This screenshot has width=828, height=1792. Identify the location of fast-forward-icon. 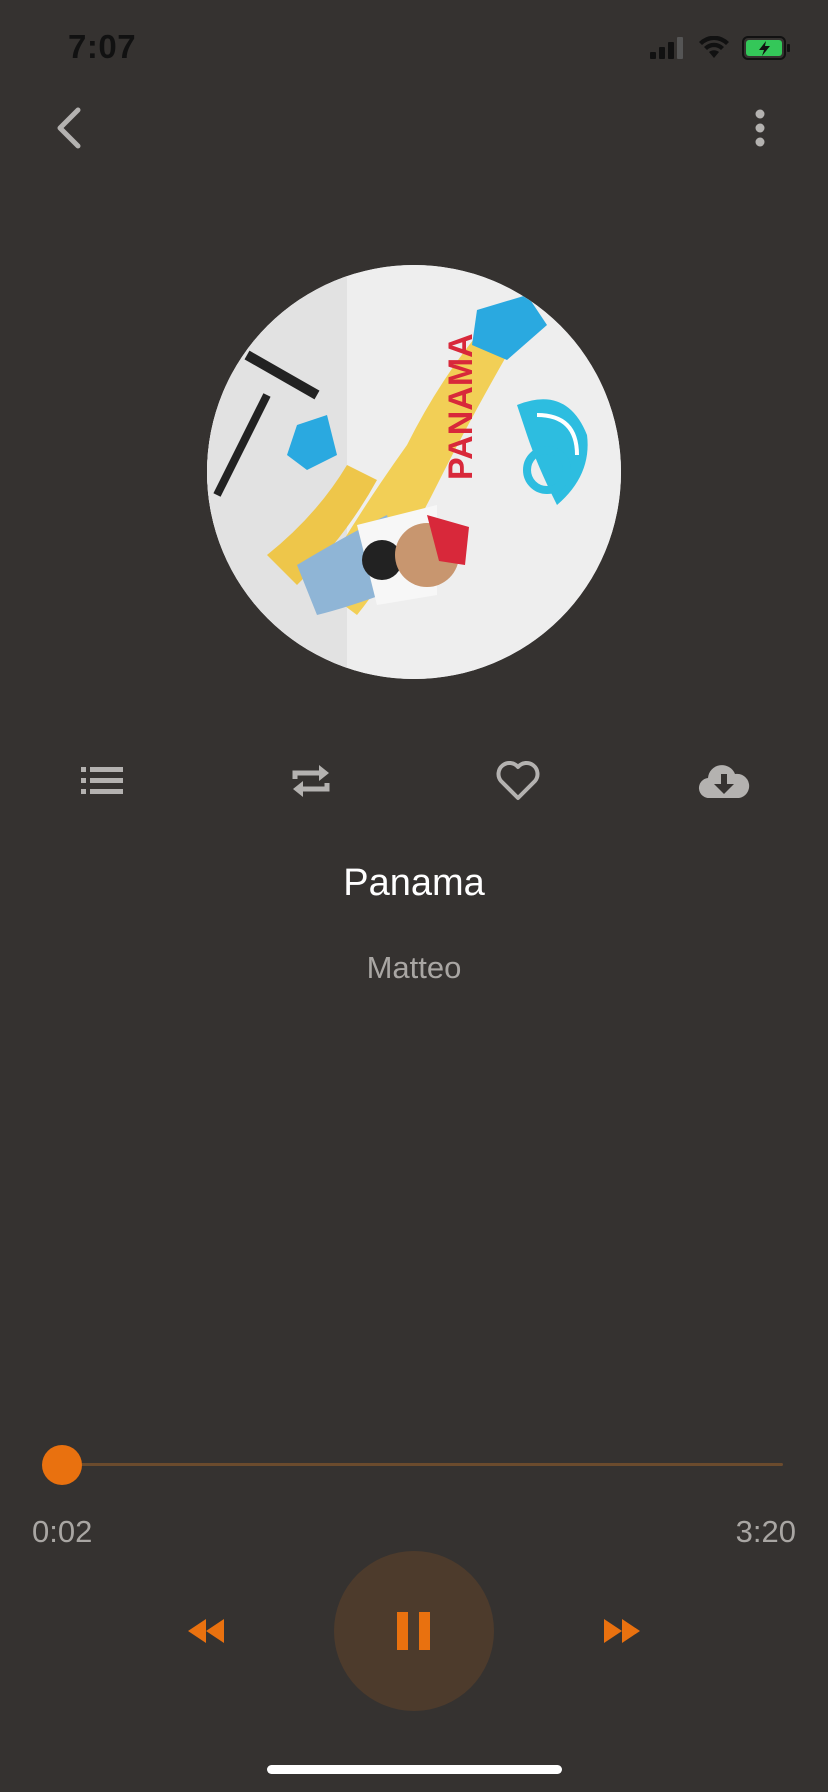
(622, 1631).